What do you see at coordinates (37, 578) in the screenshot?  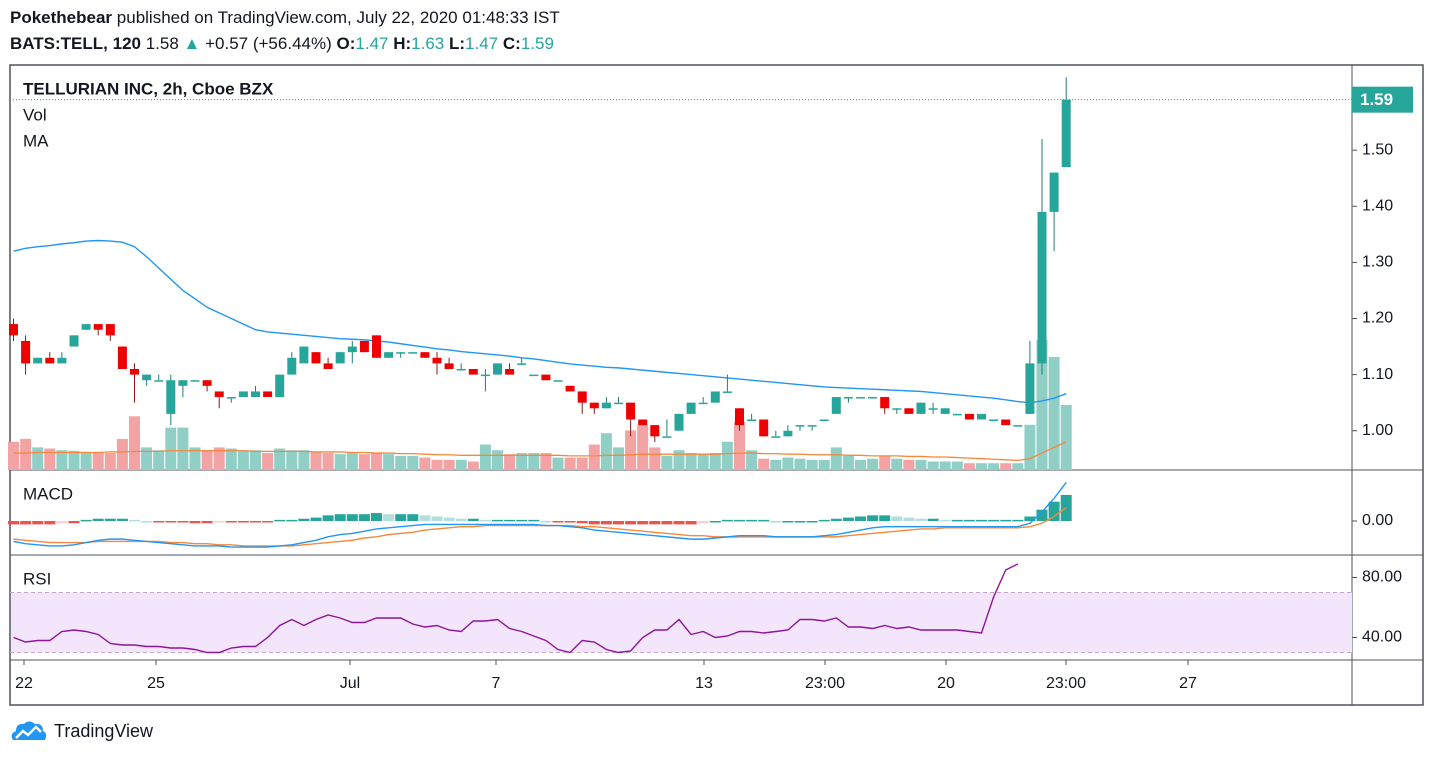 I see `rsi-label: RSI` at bounding box center [37, 578].